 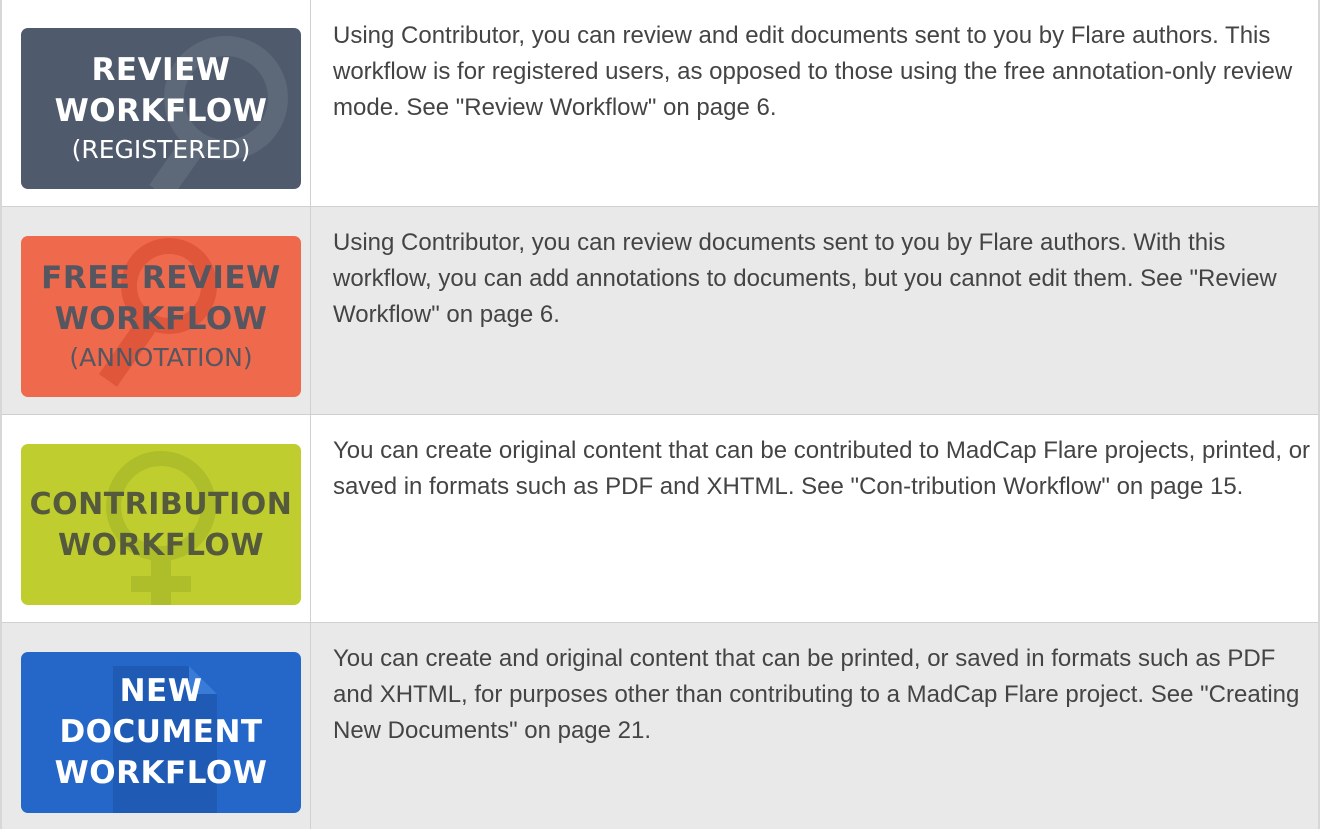 I want to click on badge-subtitle: (ANNOTATION), so click(x=161, y=357).